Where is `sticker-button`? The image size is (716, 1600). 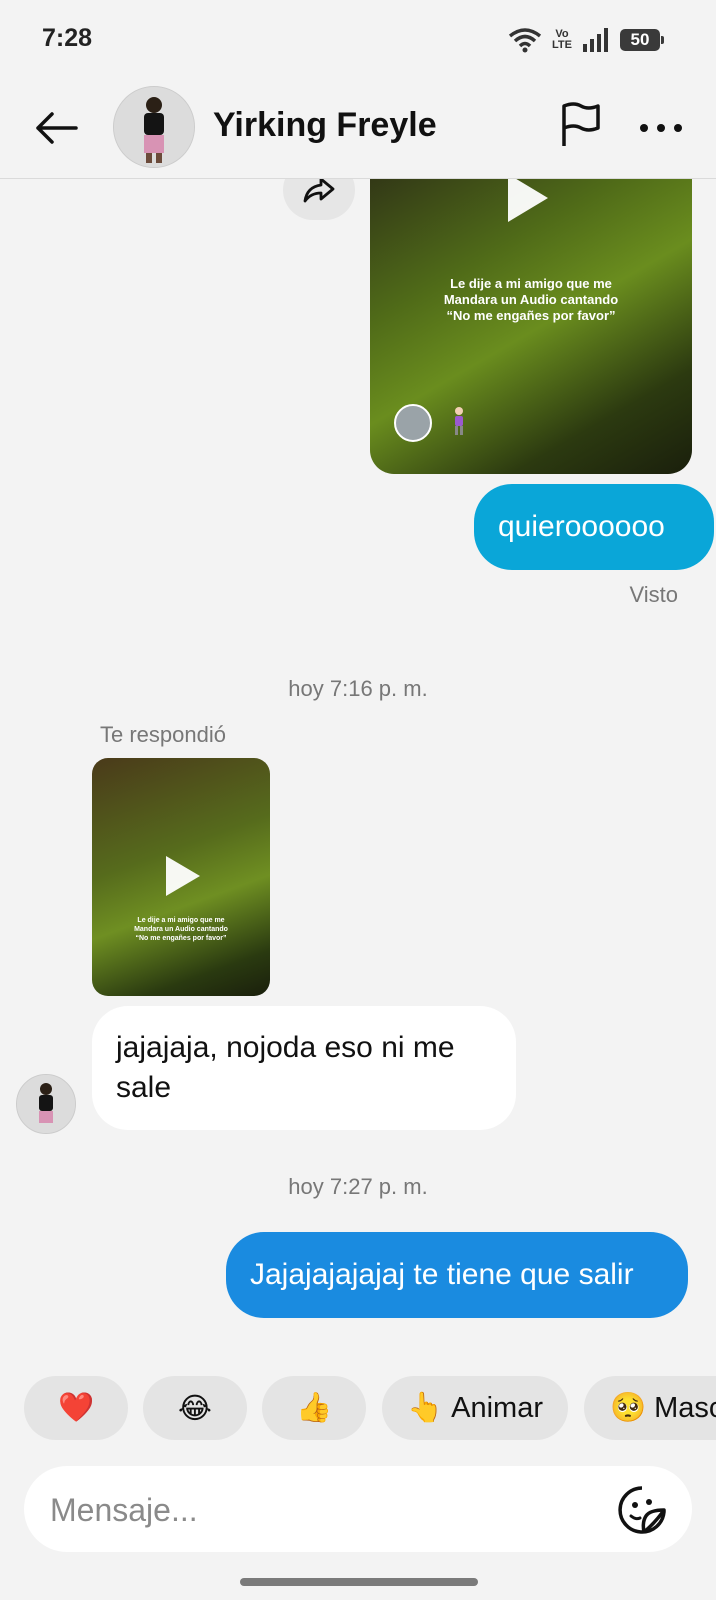
sticker-button is located at coordinates (642, 1510).